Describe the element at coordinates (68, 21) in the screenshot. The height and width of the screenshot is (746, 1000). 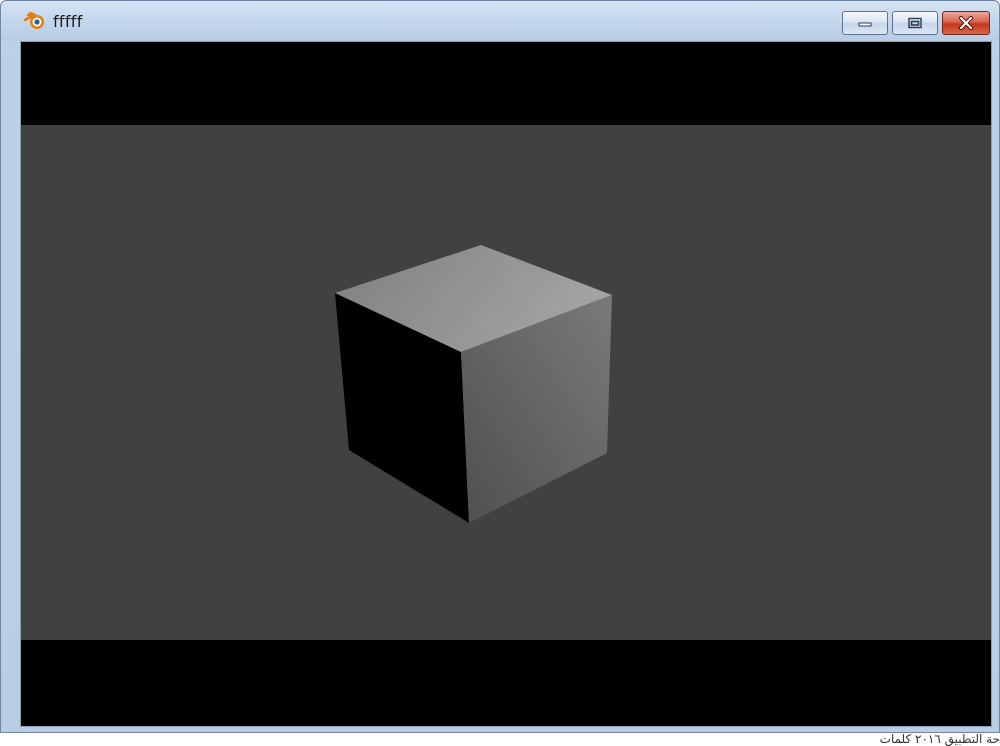
I see `window-title: fffff` at that location.